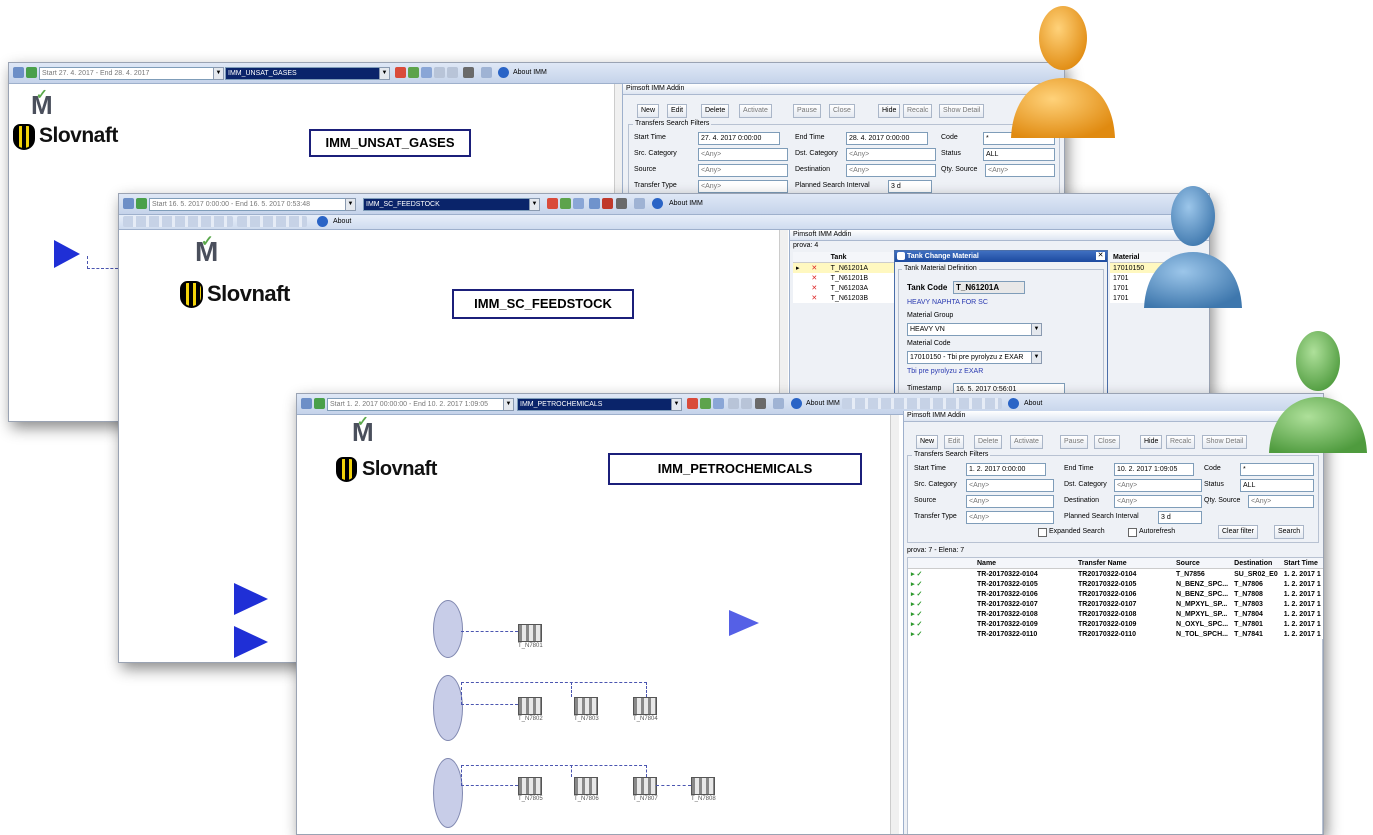 This screenshot has height=835, width=1373. Describe the element at coordinates (1238, 532) in the screenshot. I see `clear-filter-button: Clear filter` at that location.